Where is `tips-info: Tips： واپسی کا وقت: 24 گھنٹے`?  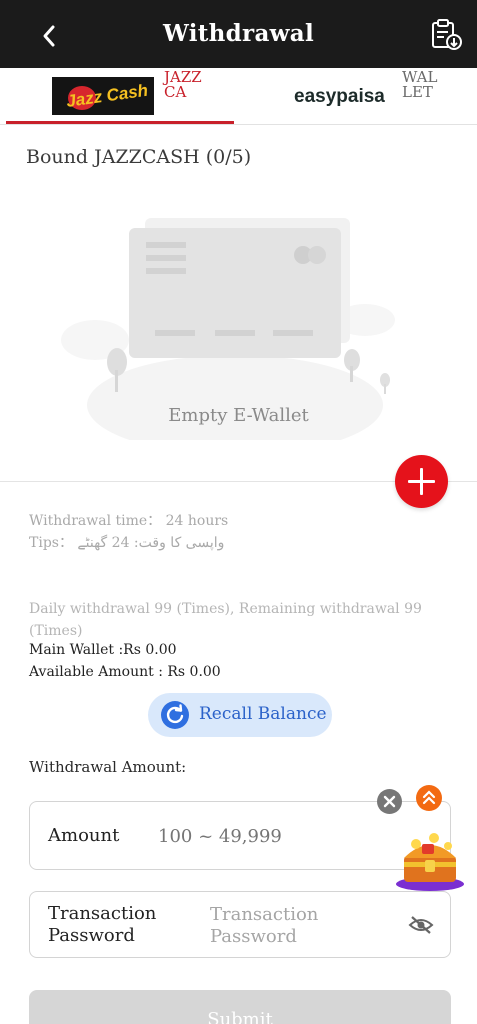 tips-info: Tips： واپسی کا وقت: 24 گھنٹے is located at coordinates (127, 543).